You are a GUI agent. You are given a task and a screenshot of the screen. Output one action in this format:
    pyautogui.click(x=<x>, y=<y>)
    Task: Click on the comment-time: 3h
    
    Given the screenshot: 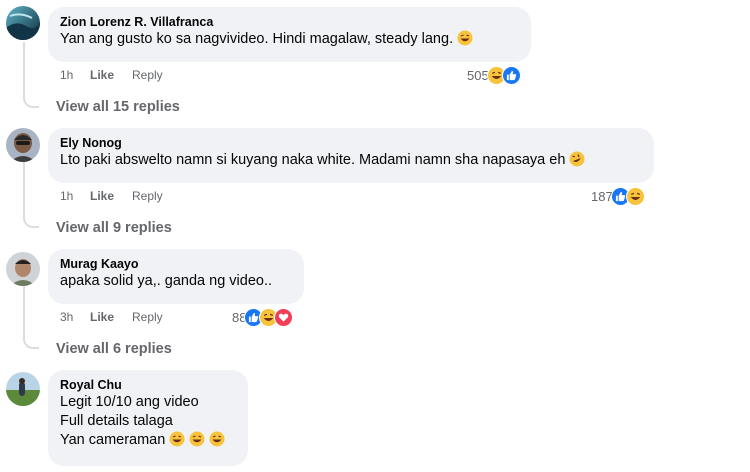 What is the action you would take?
    pyautogui.click(x=75, y=317)
    